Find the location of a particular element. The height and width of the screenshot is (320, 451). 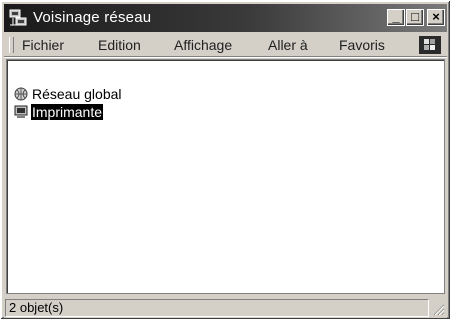

maximize-icon: □ is located at coordinates (415, 16).